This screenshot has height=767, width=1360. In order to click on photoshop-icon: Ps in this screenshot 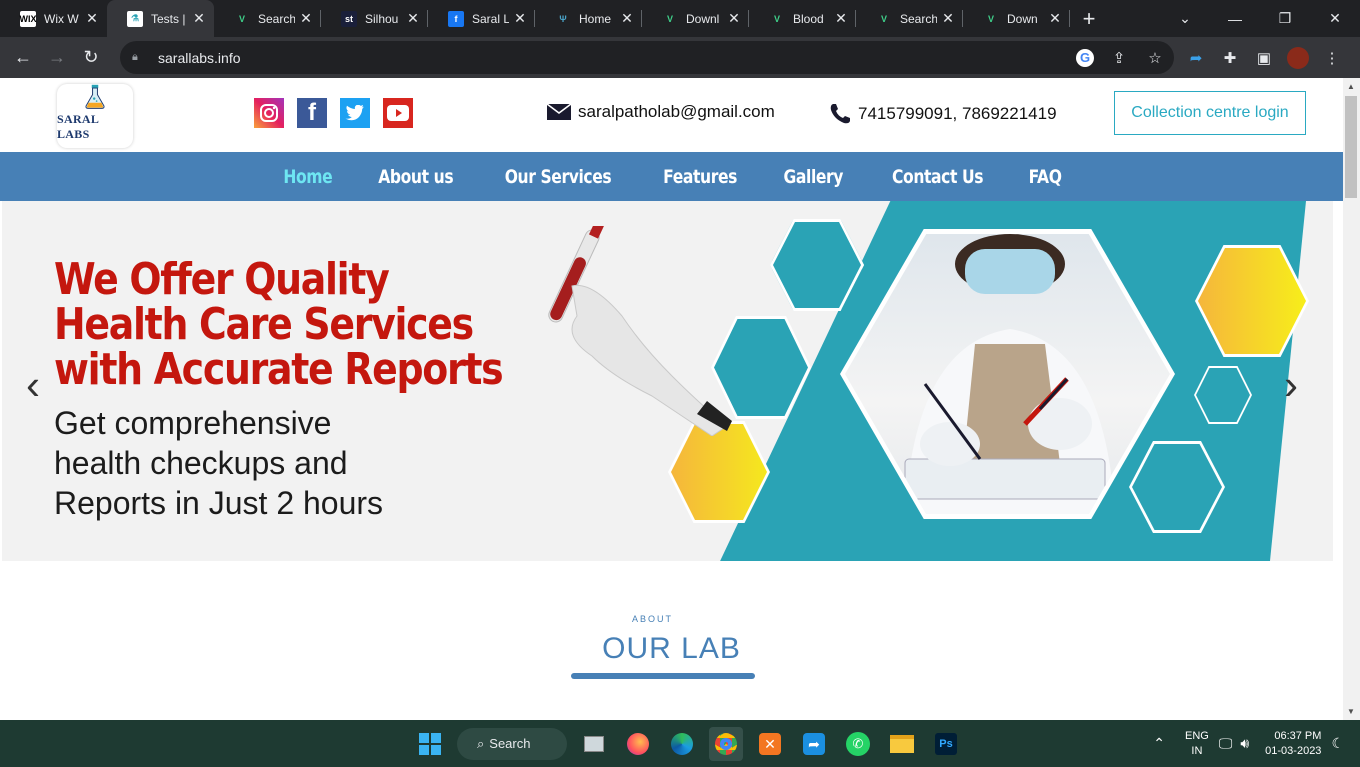, I will do `click(946, 744)`.